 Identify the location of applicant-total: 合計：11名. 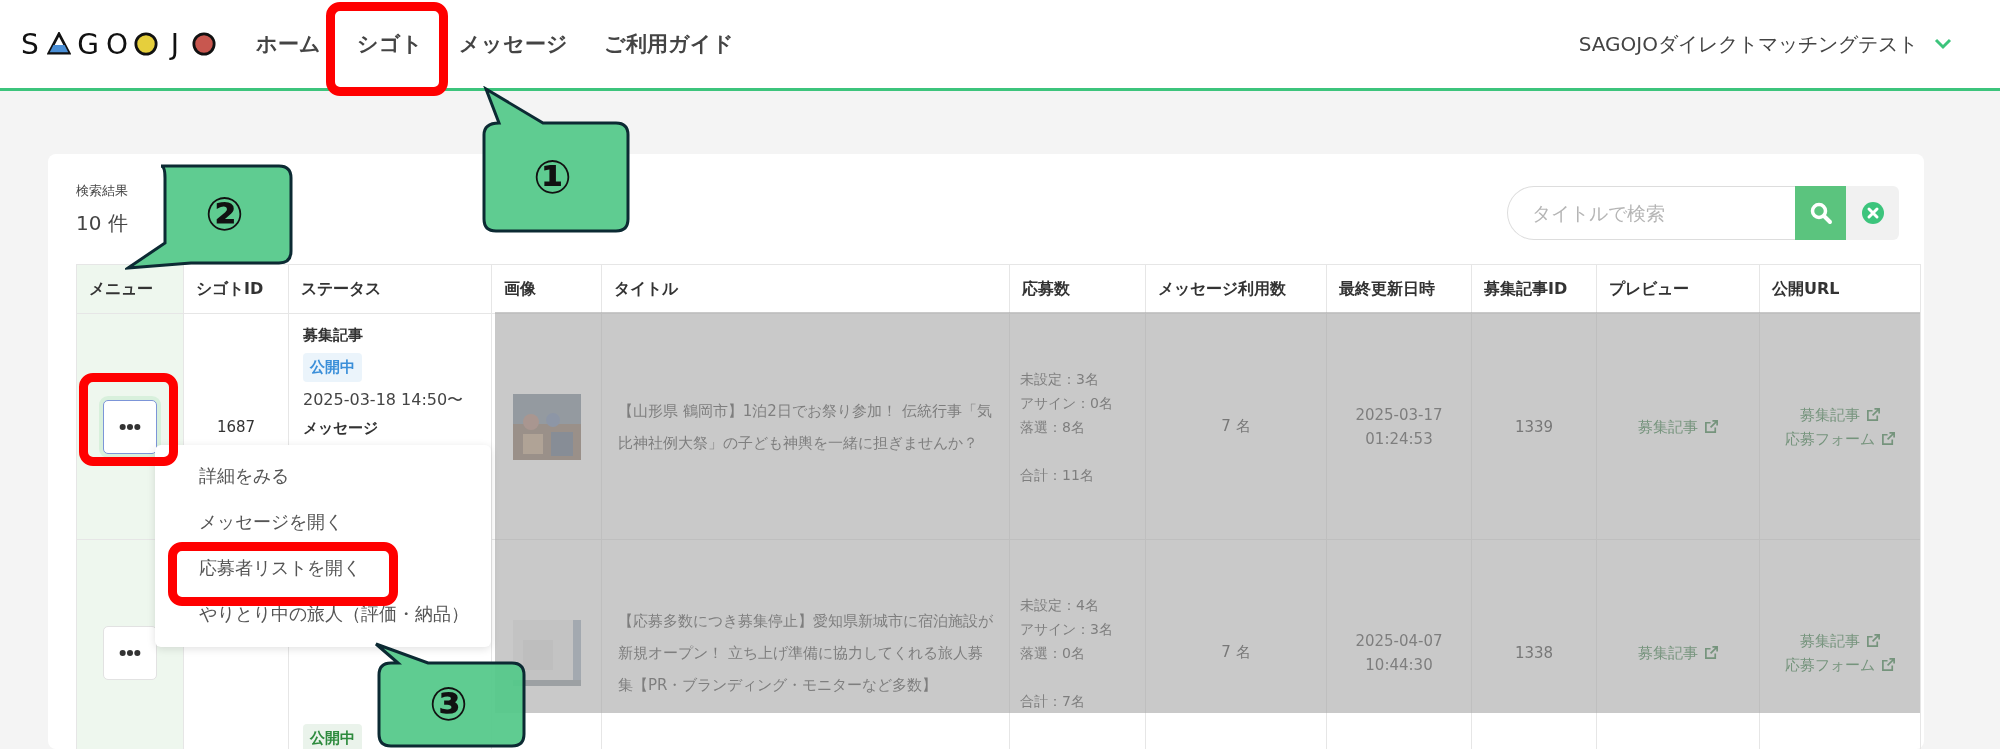
(1057, 475).